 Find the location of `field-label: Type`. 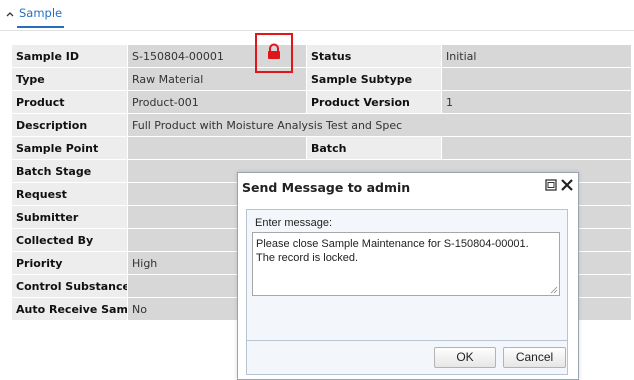

field-label: Type is located at coordinates (69, 79).